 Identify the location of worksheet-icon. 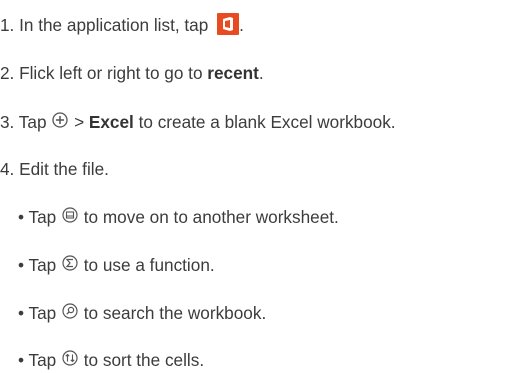
(70, 217).